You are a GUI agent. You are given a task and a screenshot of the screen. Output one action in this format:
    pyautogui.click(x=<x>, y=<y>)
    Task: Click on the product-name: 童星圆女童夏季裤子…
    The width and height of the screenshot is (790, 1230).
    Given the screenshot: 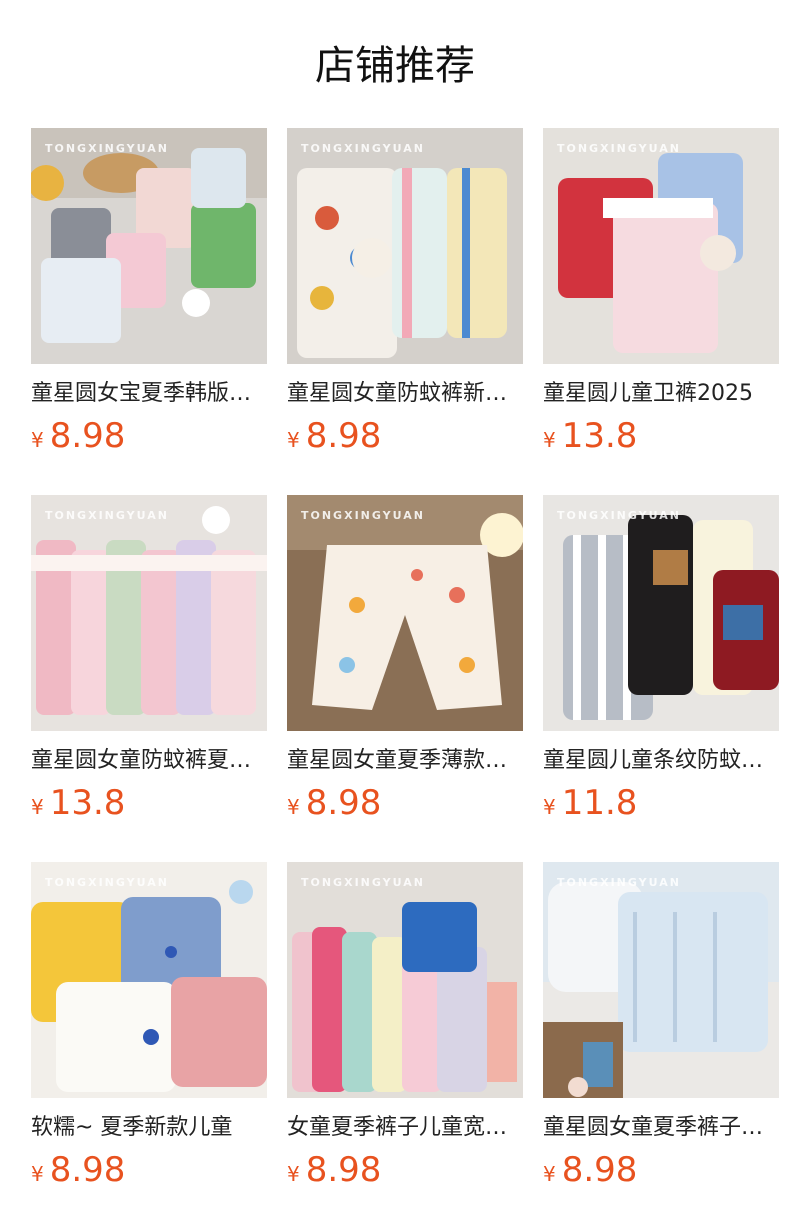 What is the action you would take?
    pyautogui.click(x=661, y=1128)
    